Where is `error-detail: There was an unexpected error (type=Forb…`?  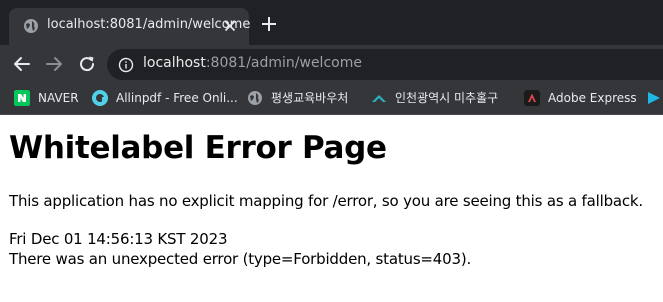 error-detail: There was an unexpected error (type=Forb… is located at coordinates (240, 259).